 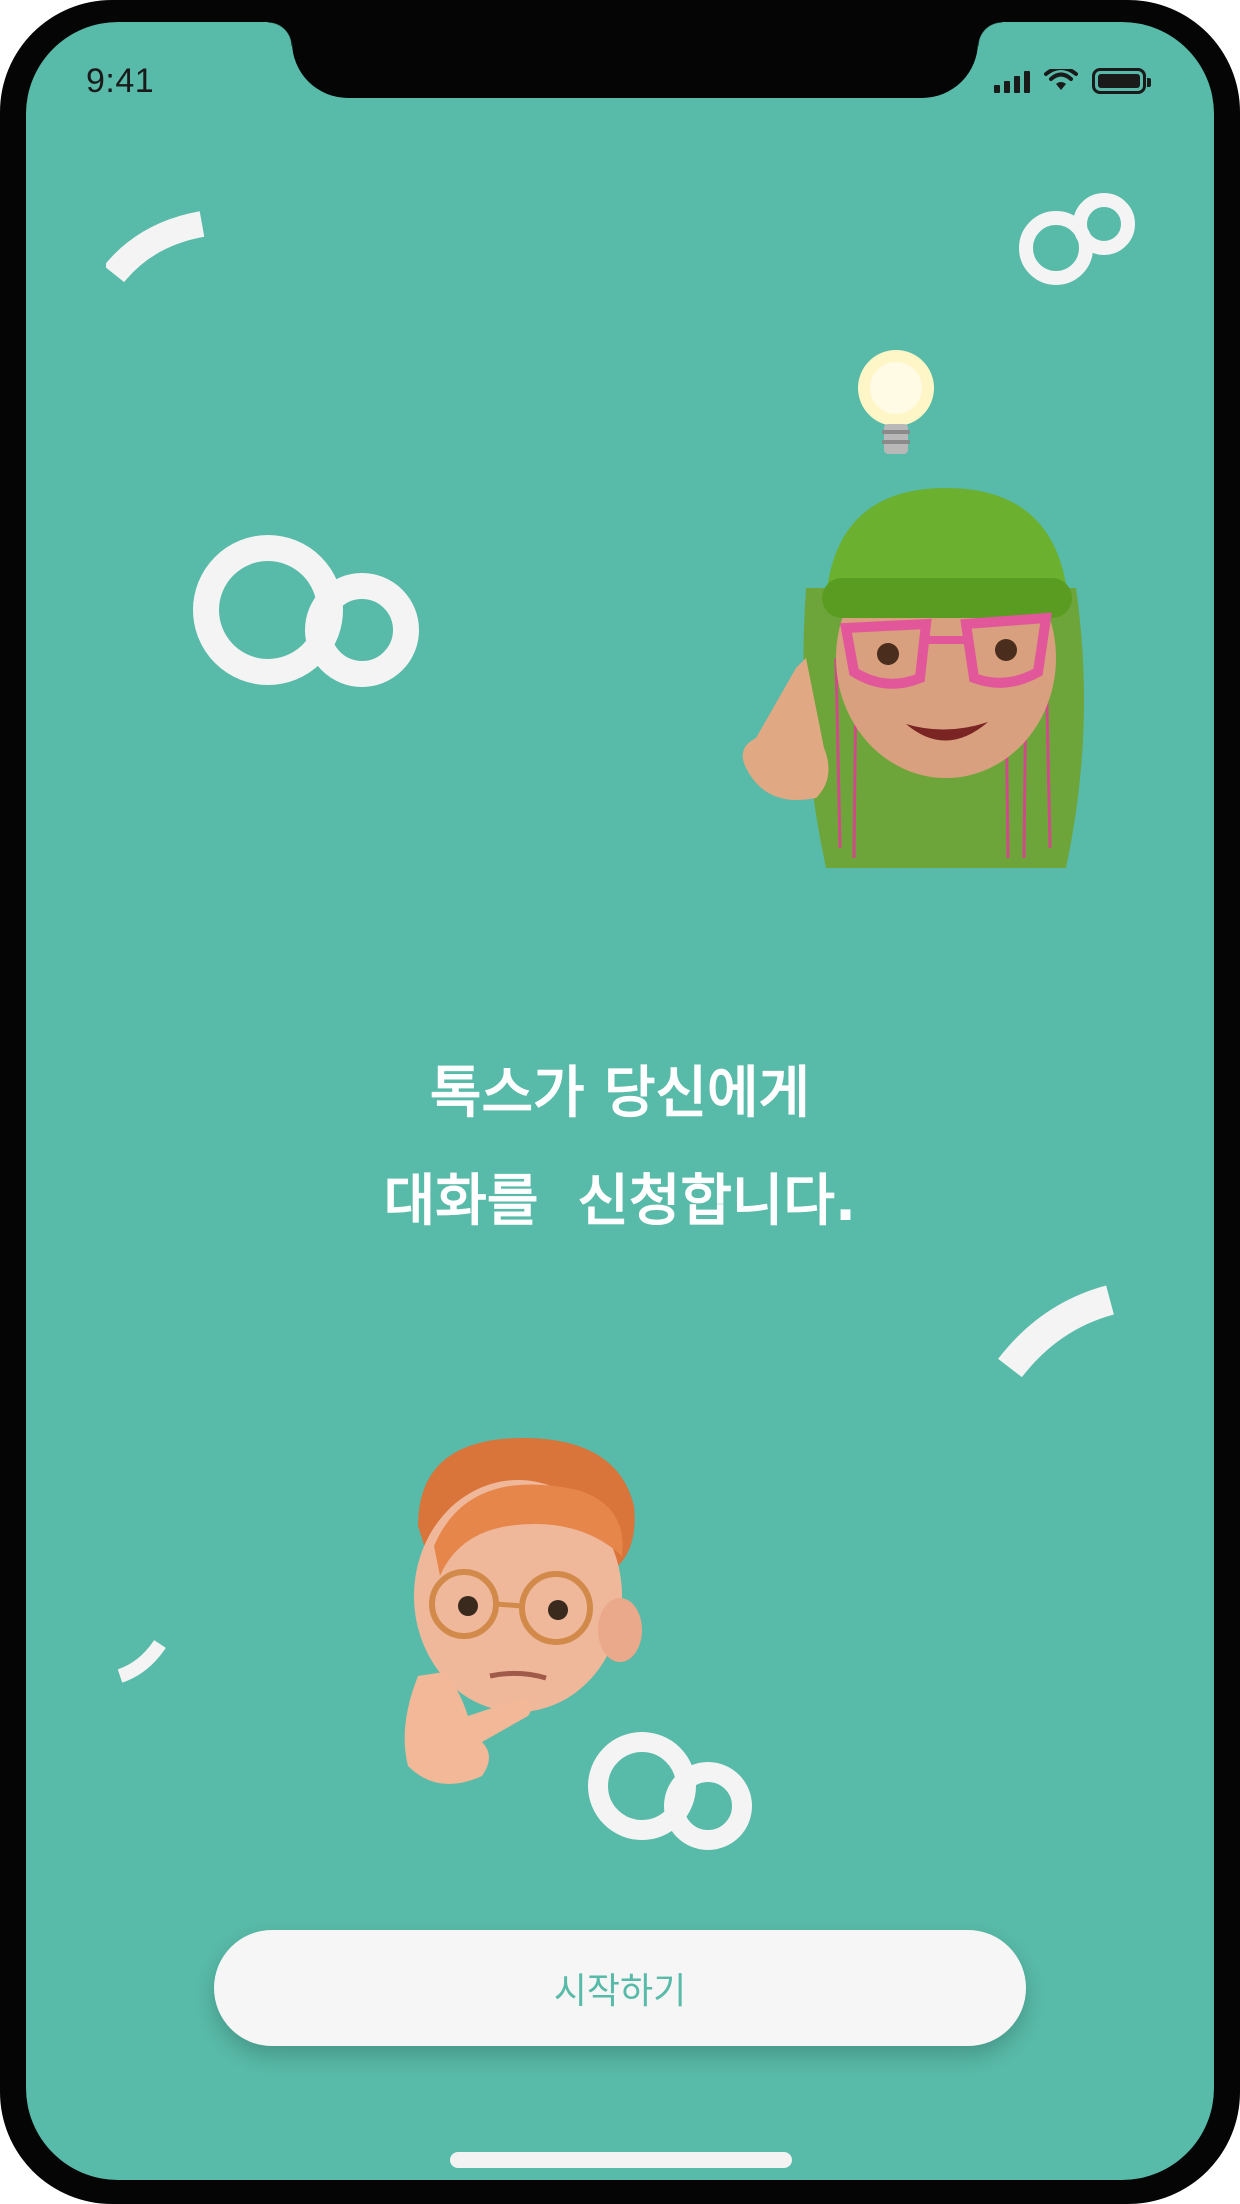 What do you see at coordinates (635, 60) in the screenshot?
I see `device-notch` at bounding box center [635, 60].